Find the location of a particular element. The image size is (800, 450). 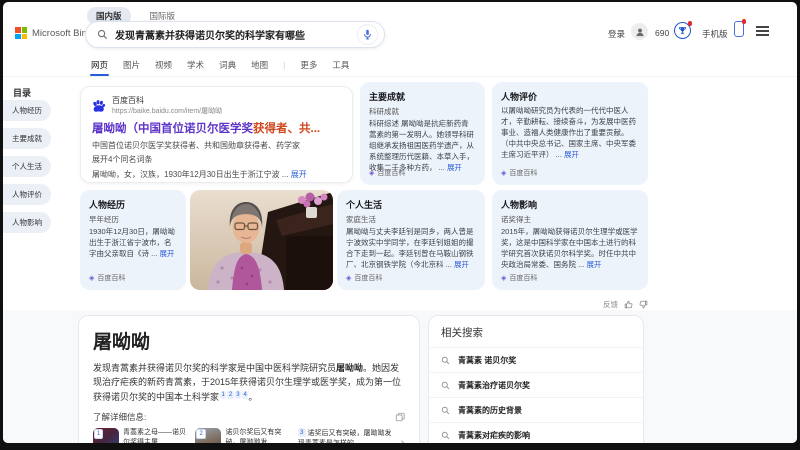

card-title: 人物经历 is located at coordinates (107, 205).